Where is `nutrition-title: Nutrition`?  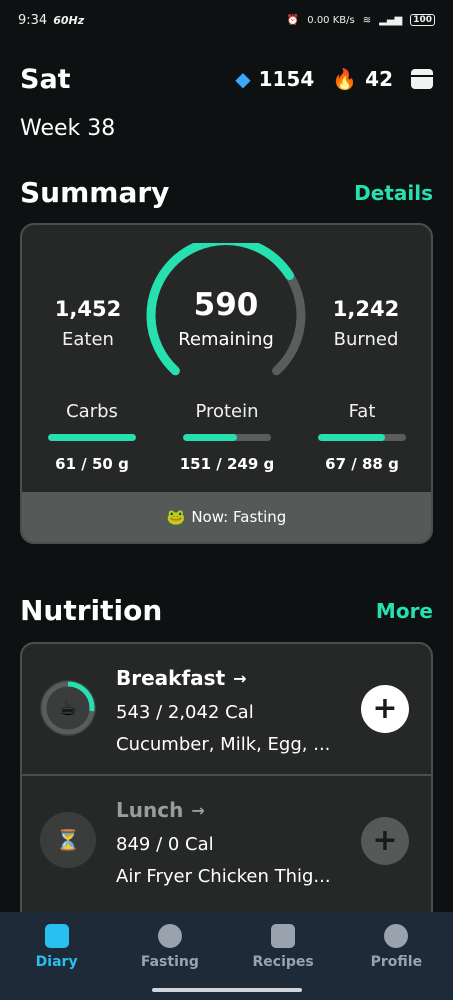
nutrition-title: Nutrition is located at coordinates (91, 610).